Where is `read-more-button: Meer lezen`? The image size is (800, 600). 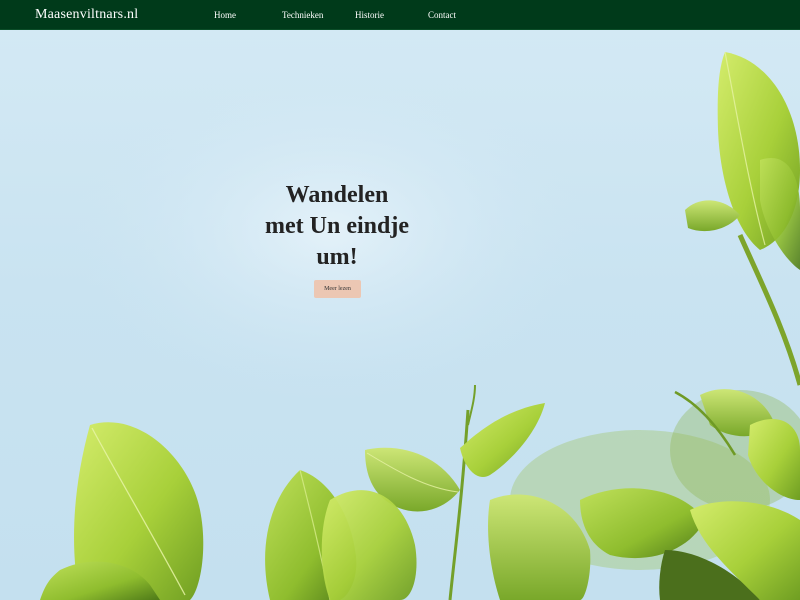
read-more-button: Meer lezen is located at coordinates (337, 289).